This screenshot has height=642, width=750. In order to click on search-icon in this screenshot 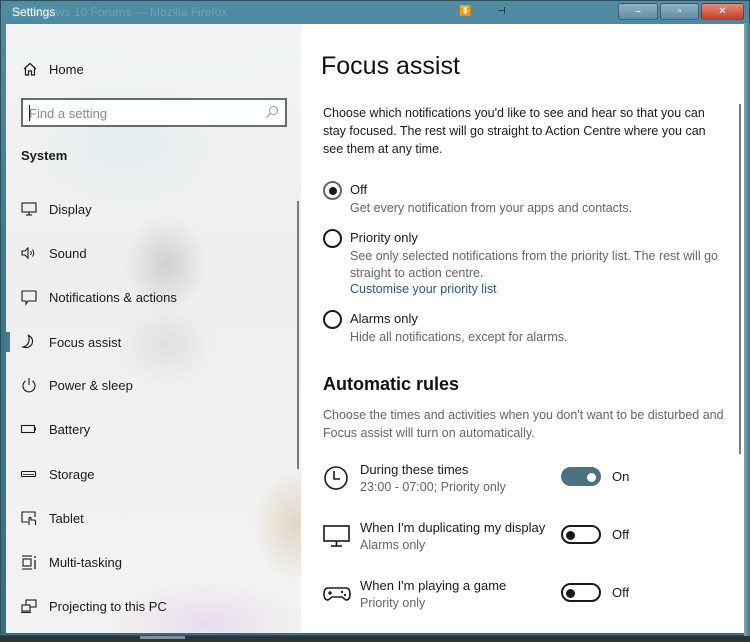, I will do `click(272, 112)`.